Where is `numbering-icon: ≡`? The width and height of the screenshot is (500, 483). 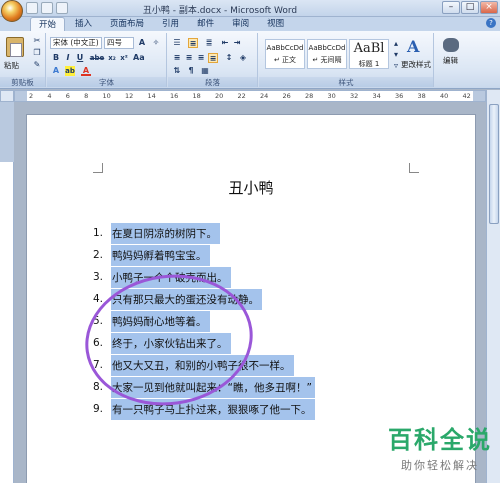
numbering-icon: ≡ is located at coordinates (193, 43).